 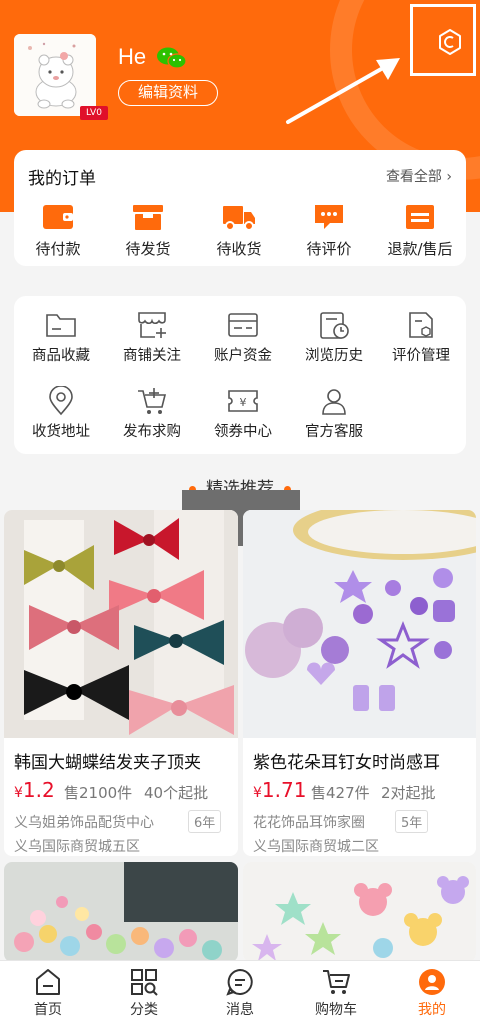 What do you see at coordinates (38, 790) in the screenshot?
I see `price-value: 1.2` at bounding box center [38, 790].